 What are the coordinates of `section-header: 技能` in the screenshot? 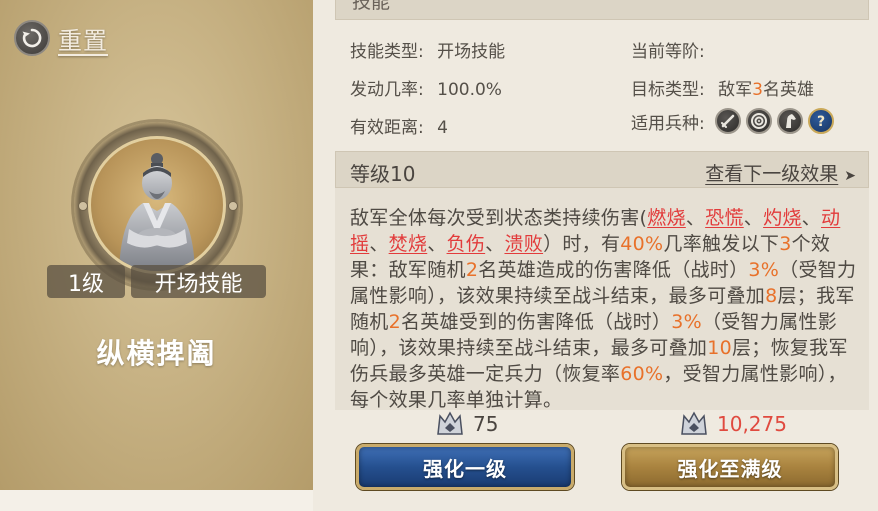 It's located at (602, 10).